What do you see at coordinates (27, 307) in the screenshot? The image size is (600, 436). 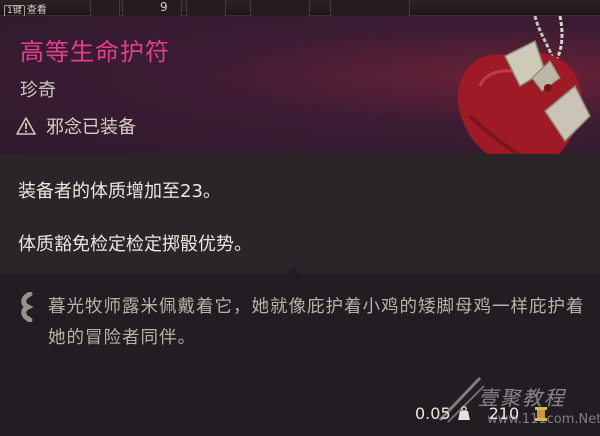 I see `quote-icon` at bounding box center [27, 307].